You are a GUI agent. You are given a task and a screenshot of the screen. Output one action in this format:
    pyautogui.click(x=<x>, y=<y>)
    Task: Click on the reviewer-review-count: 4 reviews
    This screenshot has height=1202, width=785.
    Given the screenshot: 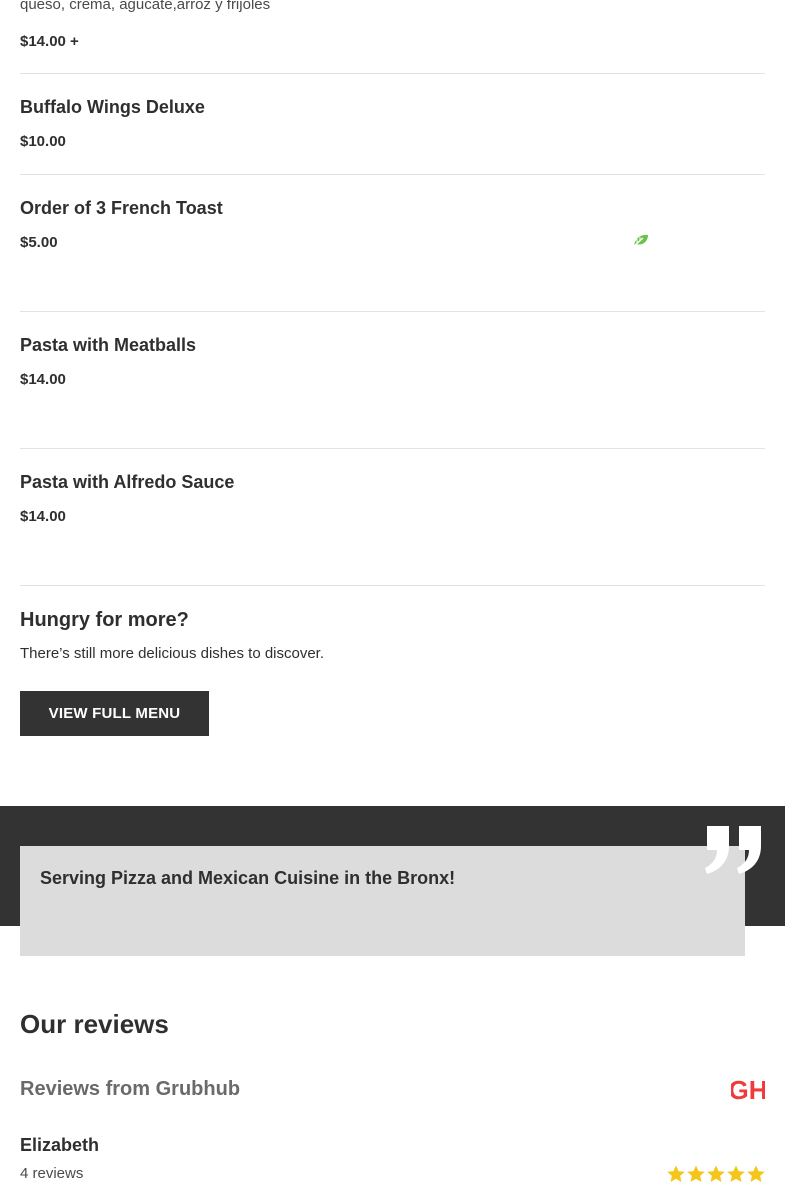 What is the action you would take?
    pyautogui.click(x=52, y=1173)
    